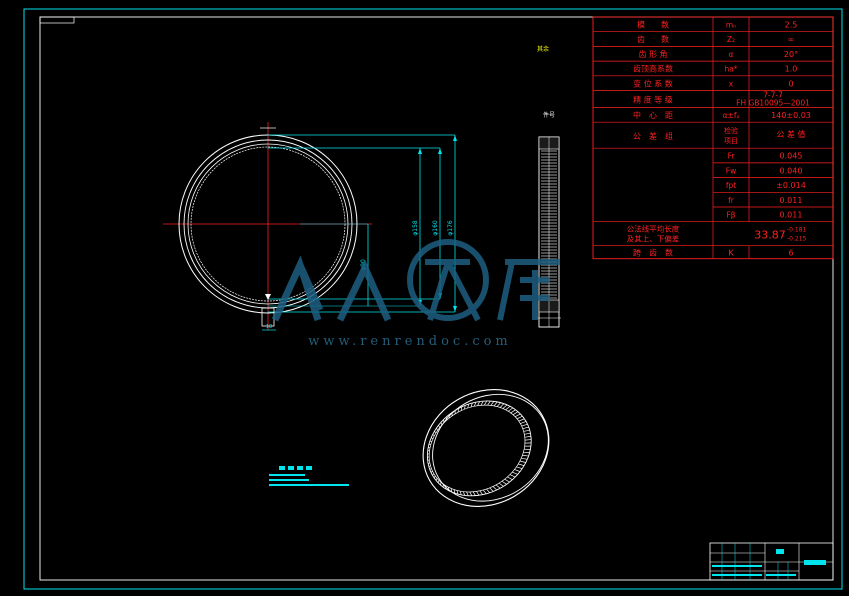 This screenshot has width=849, height=596. I want to click on svg-text: 及其上、下偏差, so click(653, 239).